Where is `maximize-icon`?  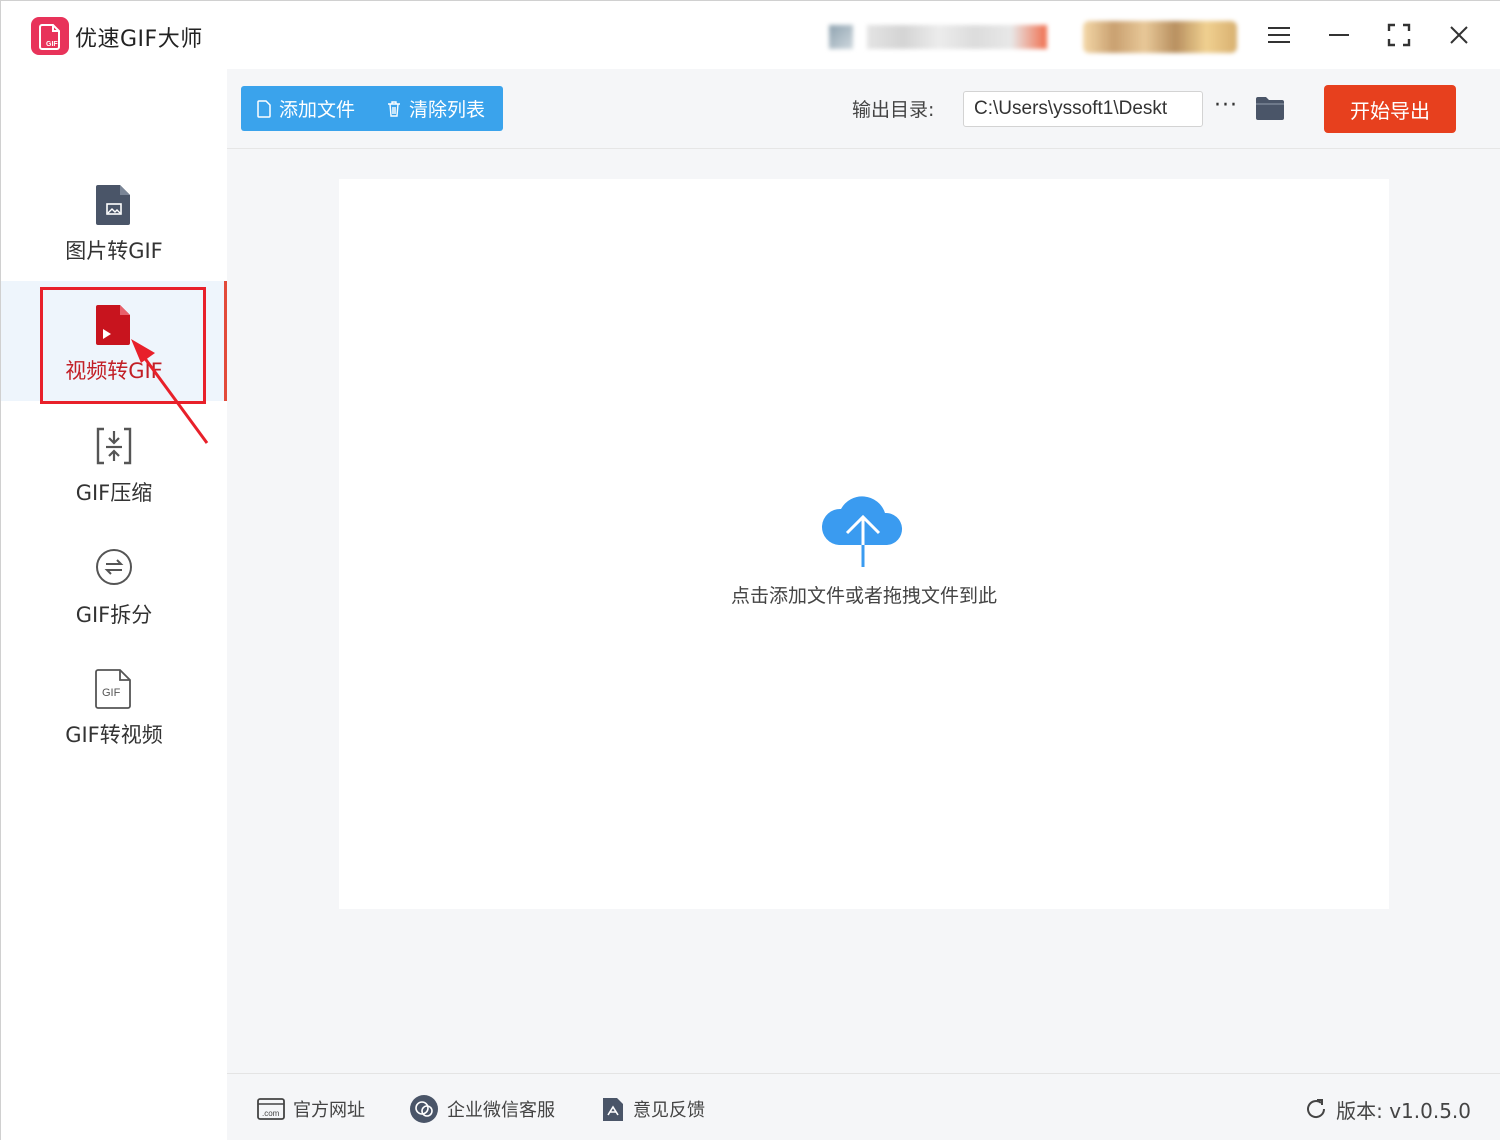
maximize-icon is located at coordinates (1399, 35).